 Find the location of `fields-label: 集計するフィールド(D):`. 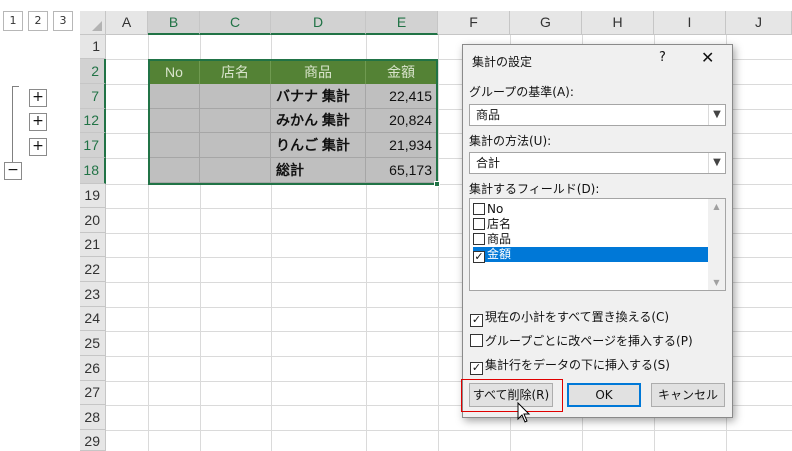

fields-label: 集計するフィールド(D): is located at coordinates (534, 189).